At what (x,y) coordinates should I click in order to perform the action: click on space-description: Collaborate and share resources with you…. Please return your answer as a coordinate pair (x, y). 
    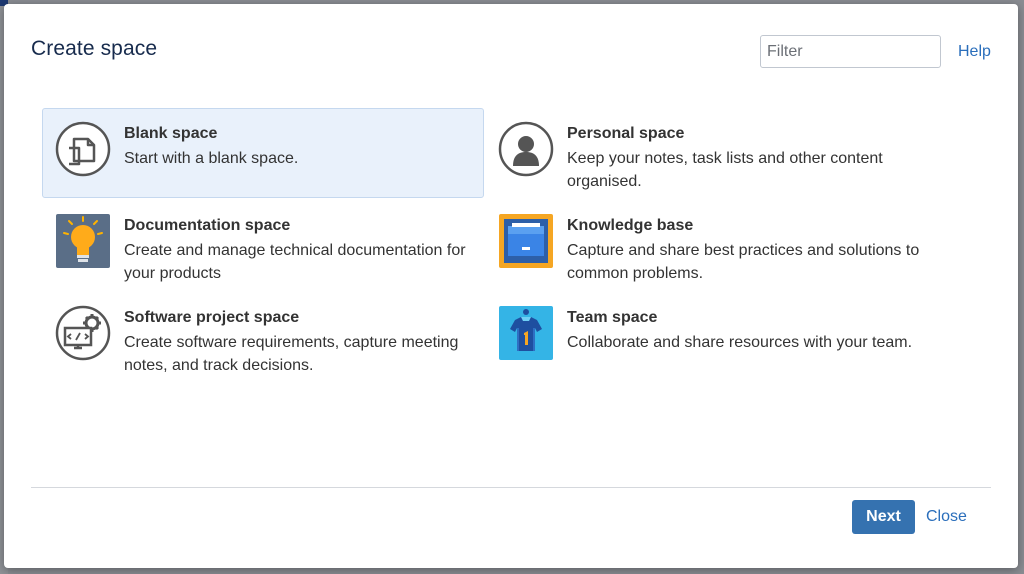
    Looking at the image, I should click on (740, 342).